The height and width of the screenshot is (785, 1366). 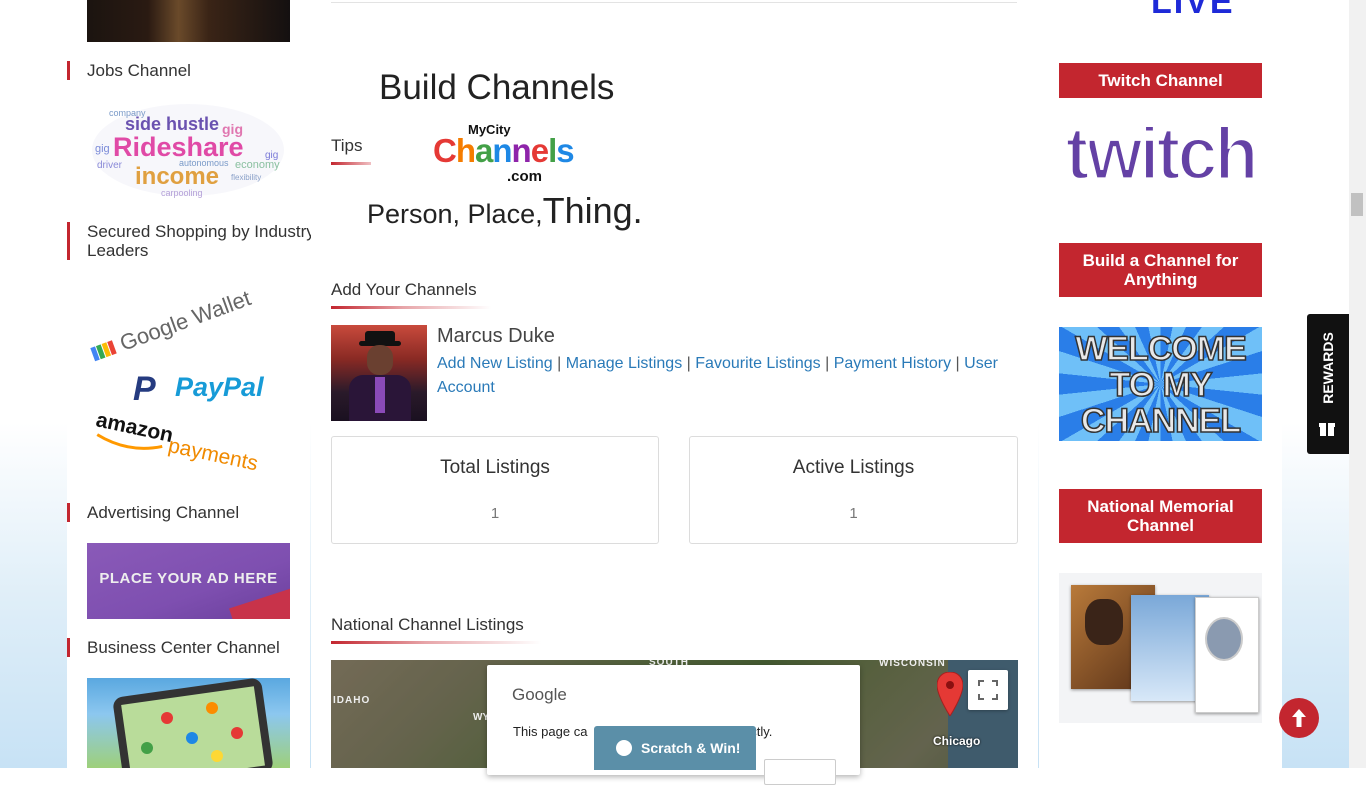 What do you see at coordinates (1357, 384) in the screenshot?
I see `page-scrollbar` at bounding box center [1357, 384].